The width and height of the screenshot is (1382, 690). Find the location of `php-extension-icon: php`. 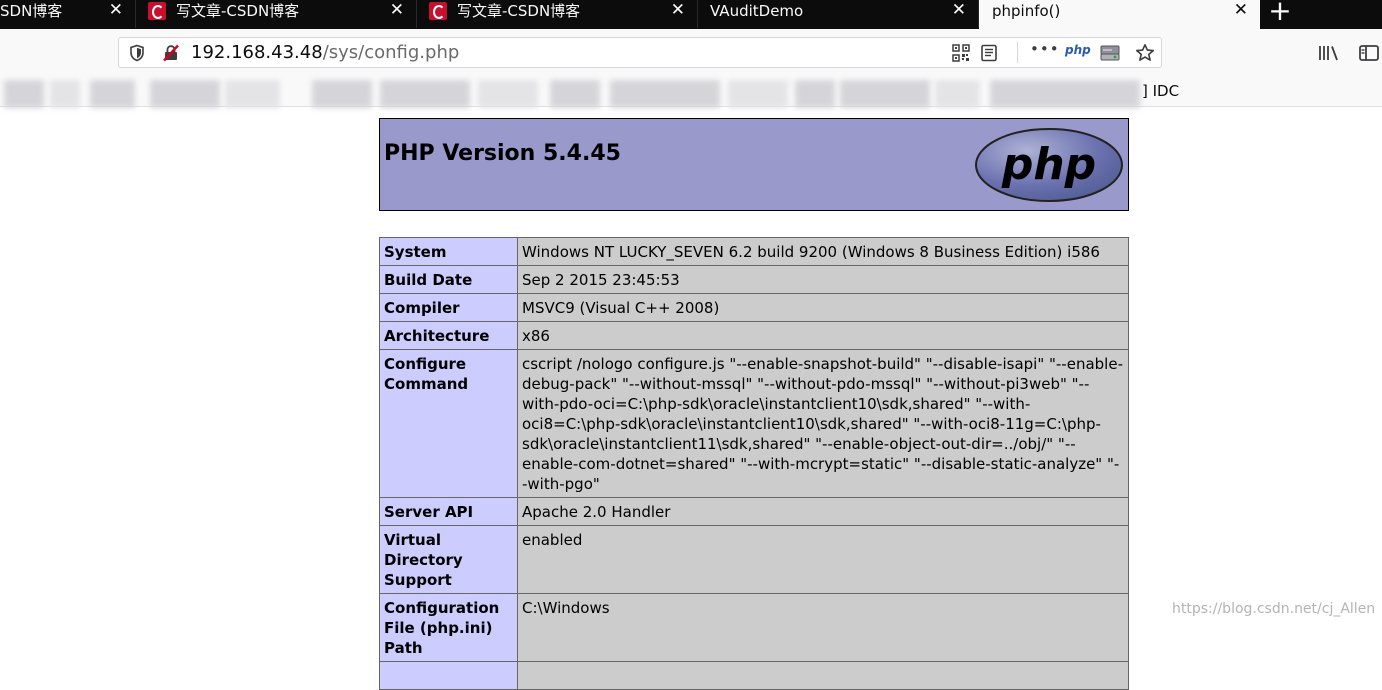

php-extension-icon: php is located at coordinates (1078, 50).